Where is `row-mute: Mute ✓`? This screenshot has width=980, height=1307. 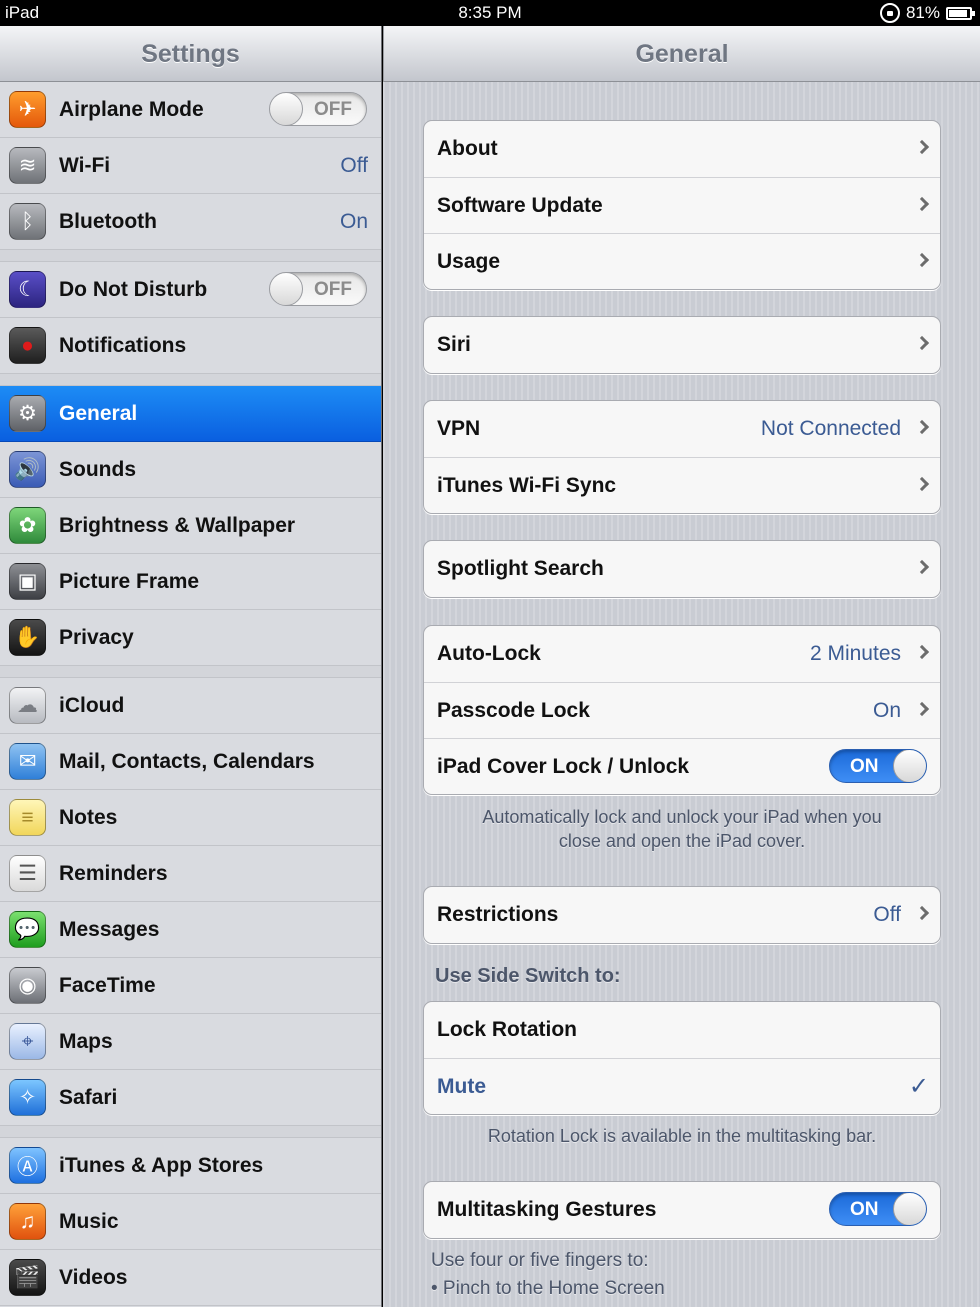
row-mute: Mute ✓ is located at coordinates (682, 1086).